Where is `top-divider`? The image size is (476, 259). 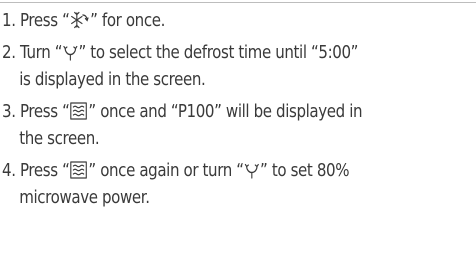 top-divider is located at coordinates (238, 2).